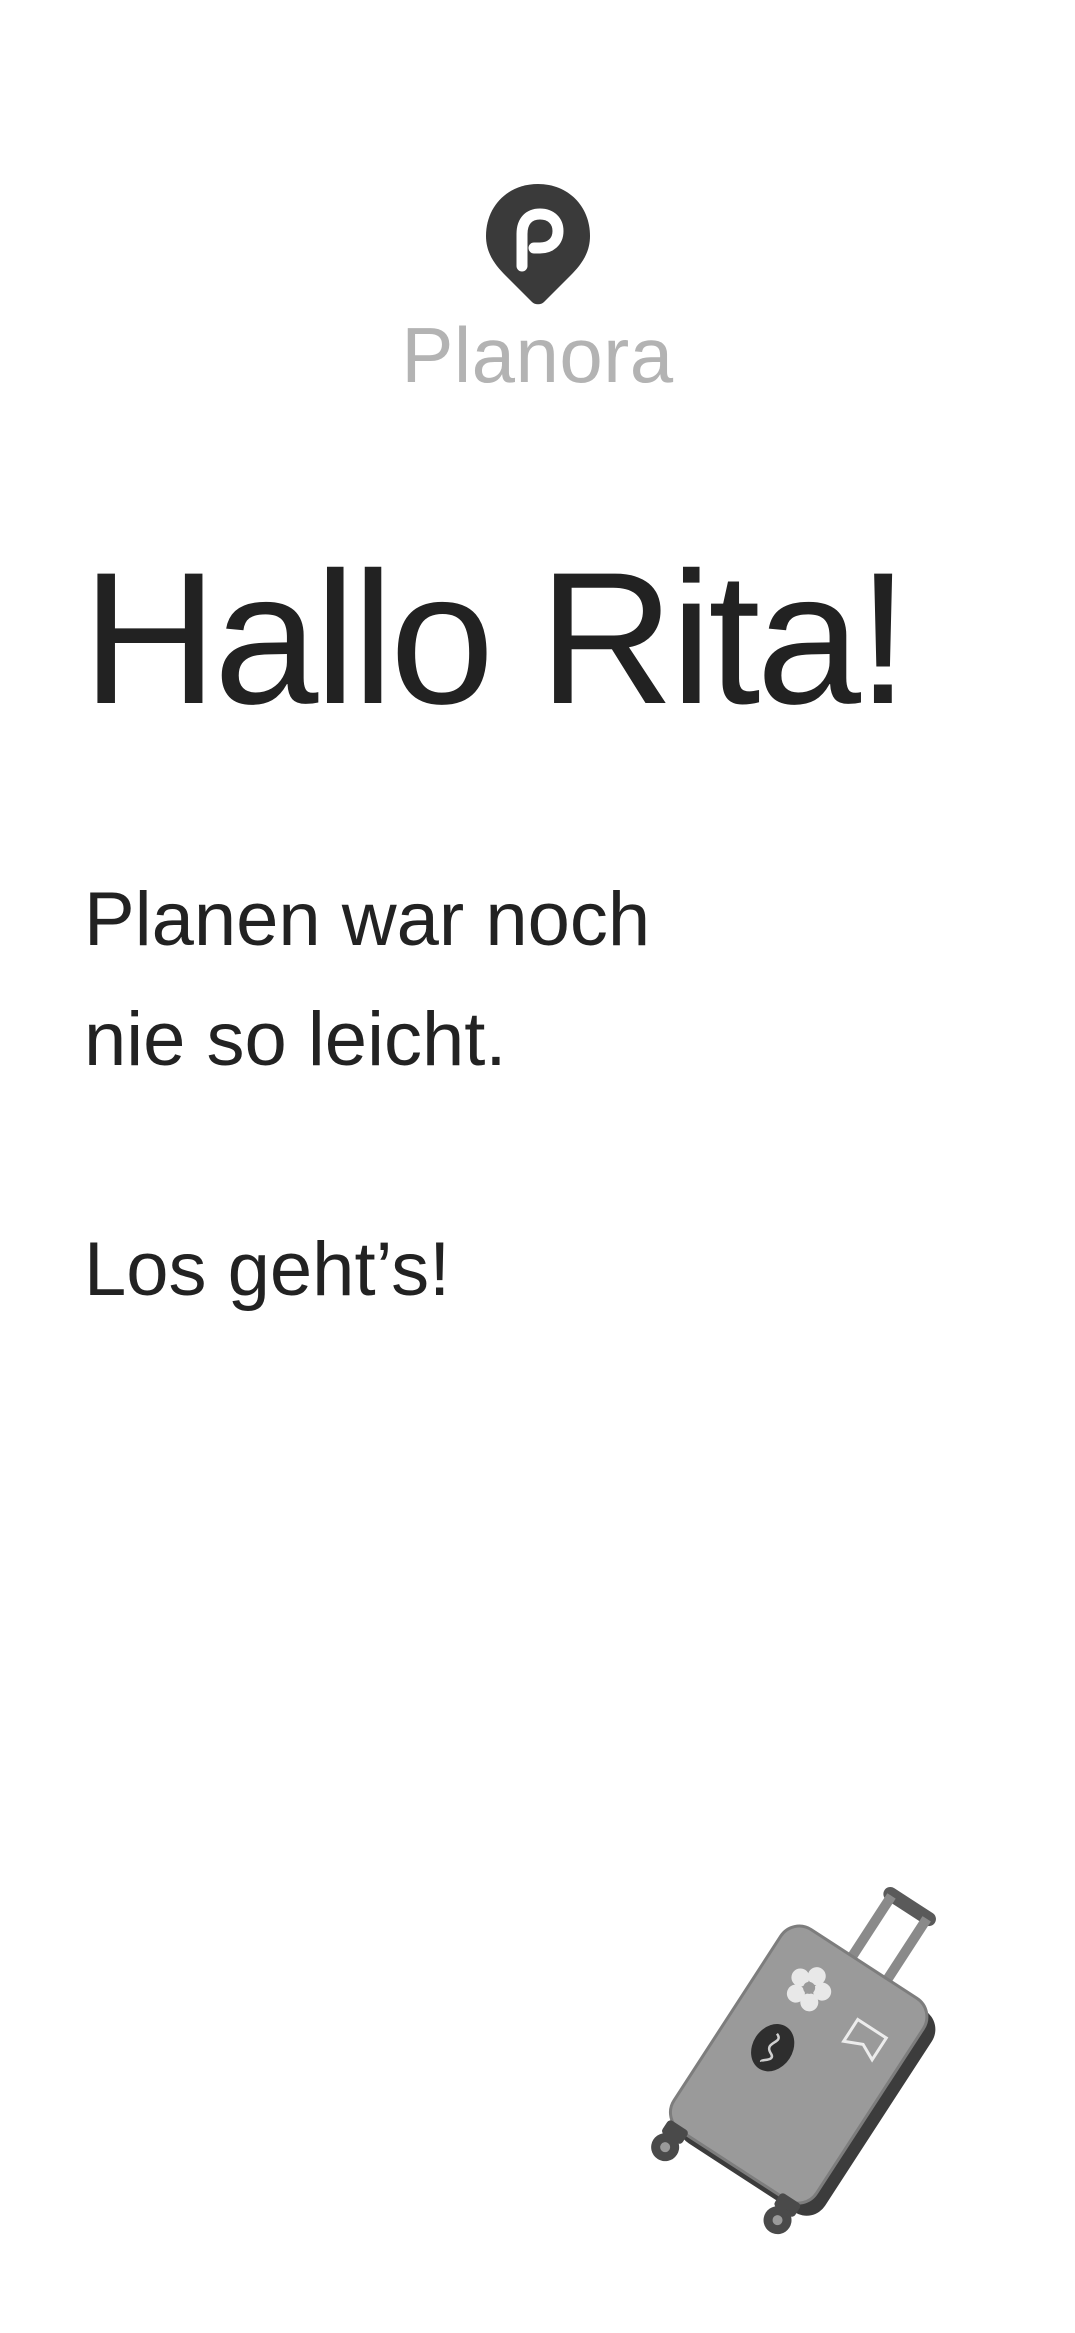 The width and height of the screenshot is (1075, 2333). I want to click on tagline: Planen war noch nie so leicht., so click(434, 980).